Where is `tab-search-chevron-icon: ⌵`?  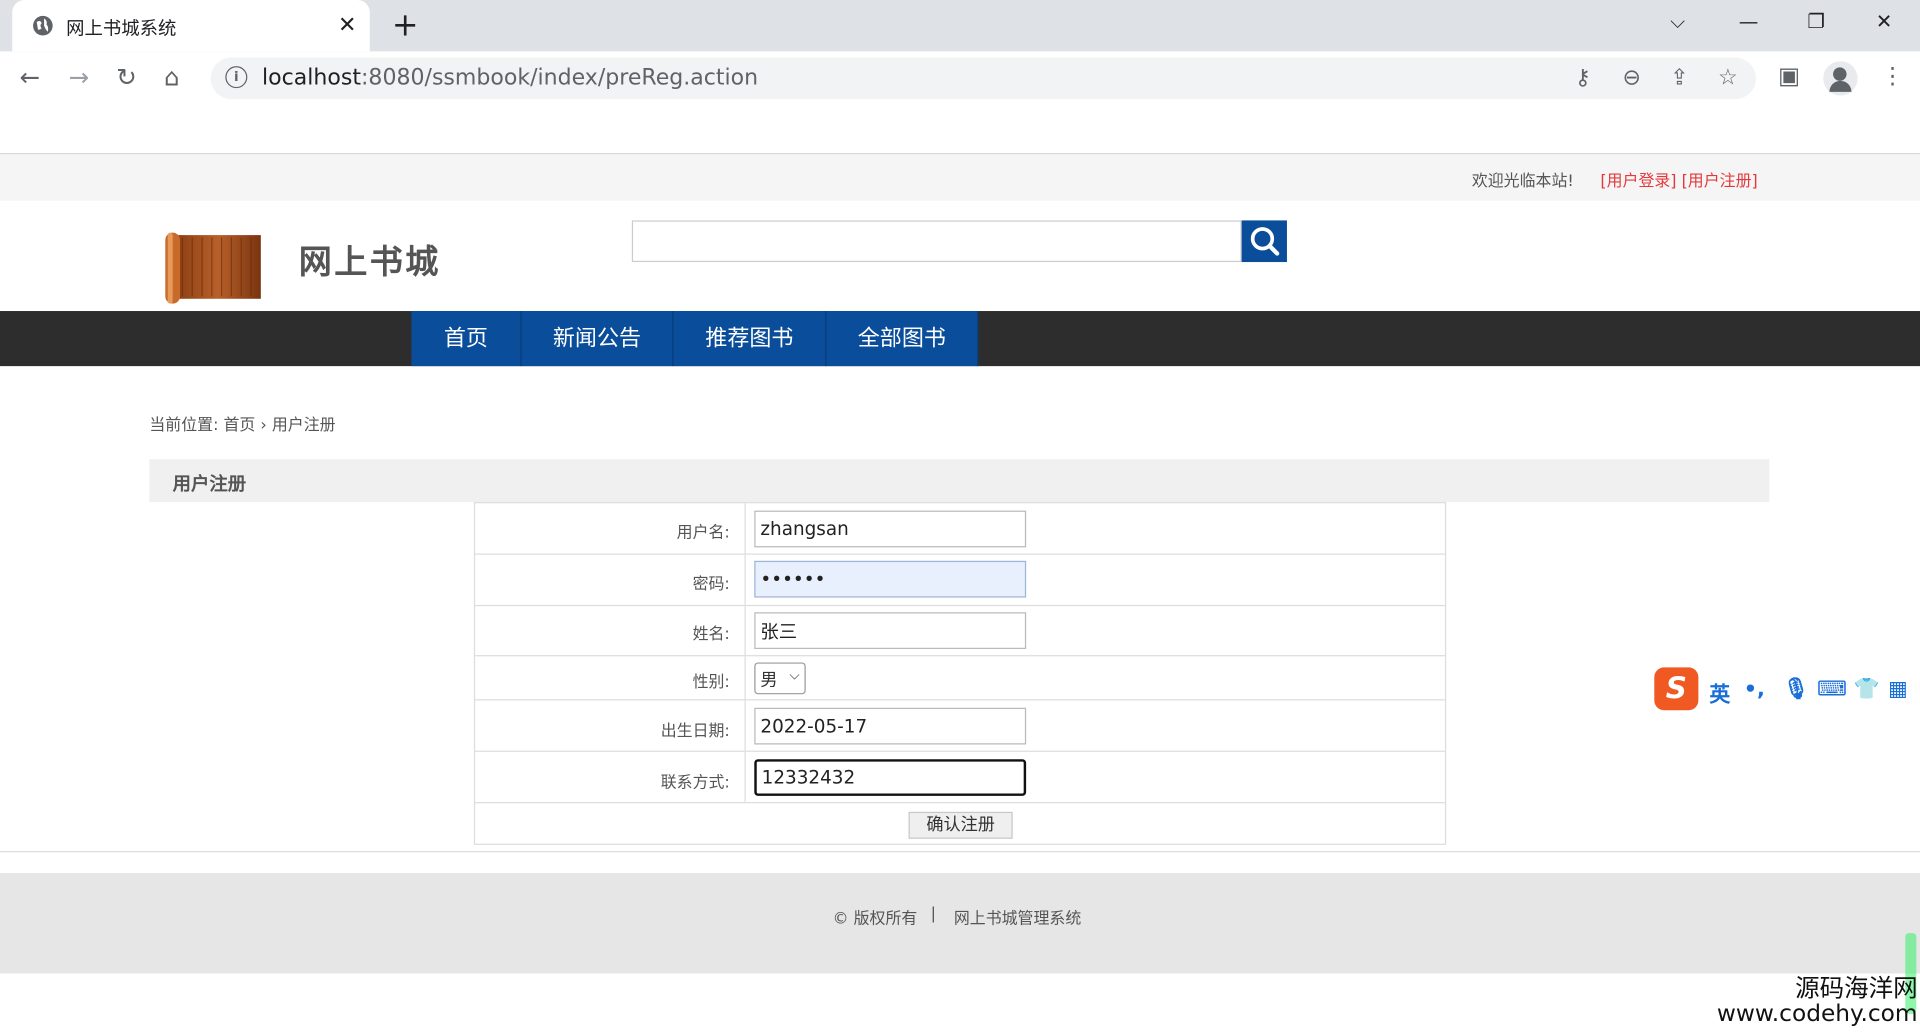 tab-search-chevron-icon: ⌵ is located at coordinates (1677, 22).